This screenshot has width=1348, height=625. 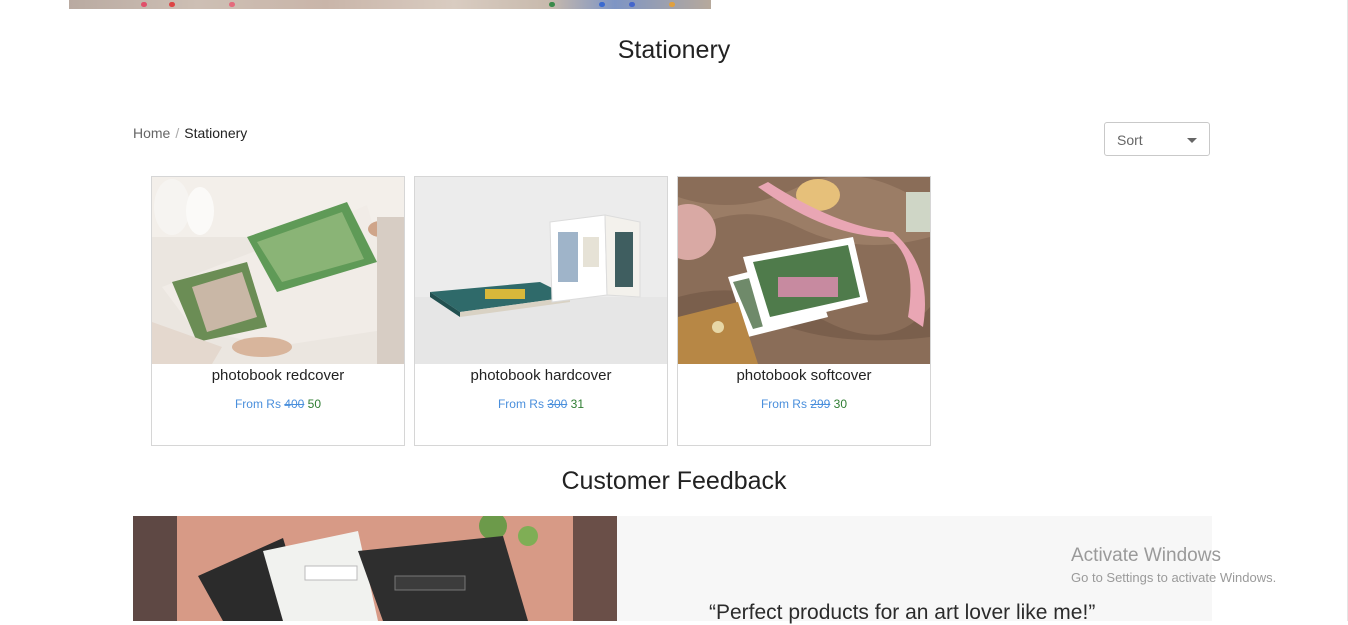 What do you see at coordinates (541, 375) in the screenshot?
I see `product-name: photobook hardcover` at bounding box center [541, 375].